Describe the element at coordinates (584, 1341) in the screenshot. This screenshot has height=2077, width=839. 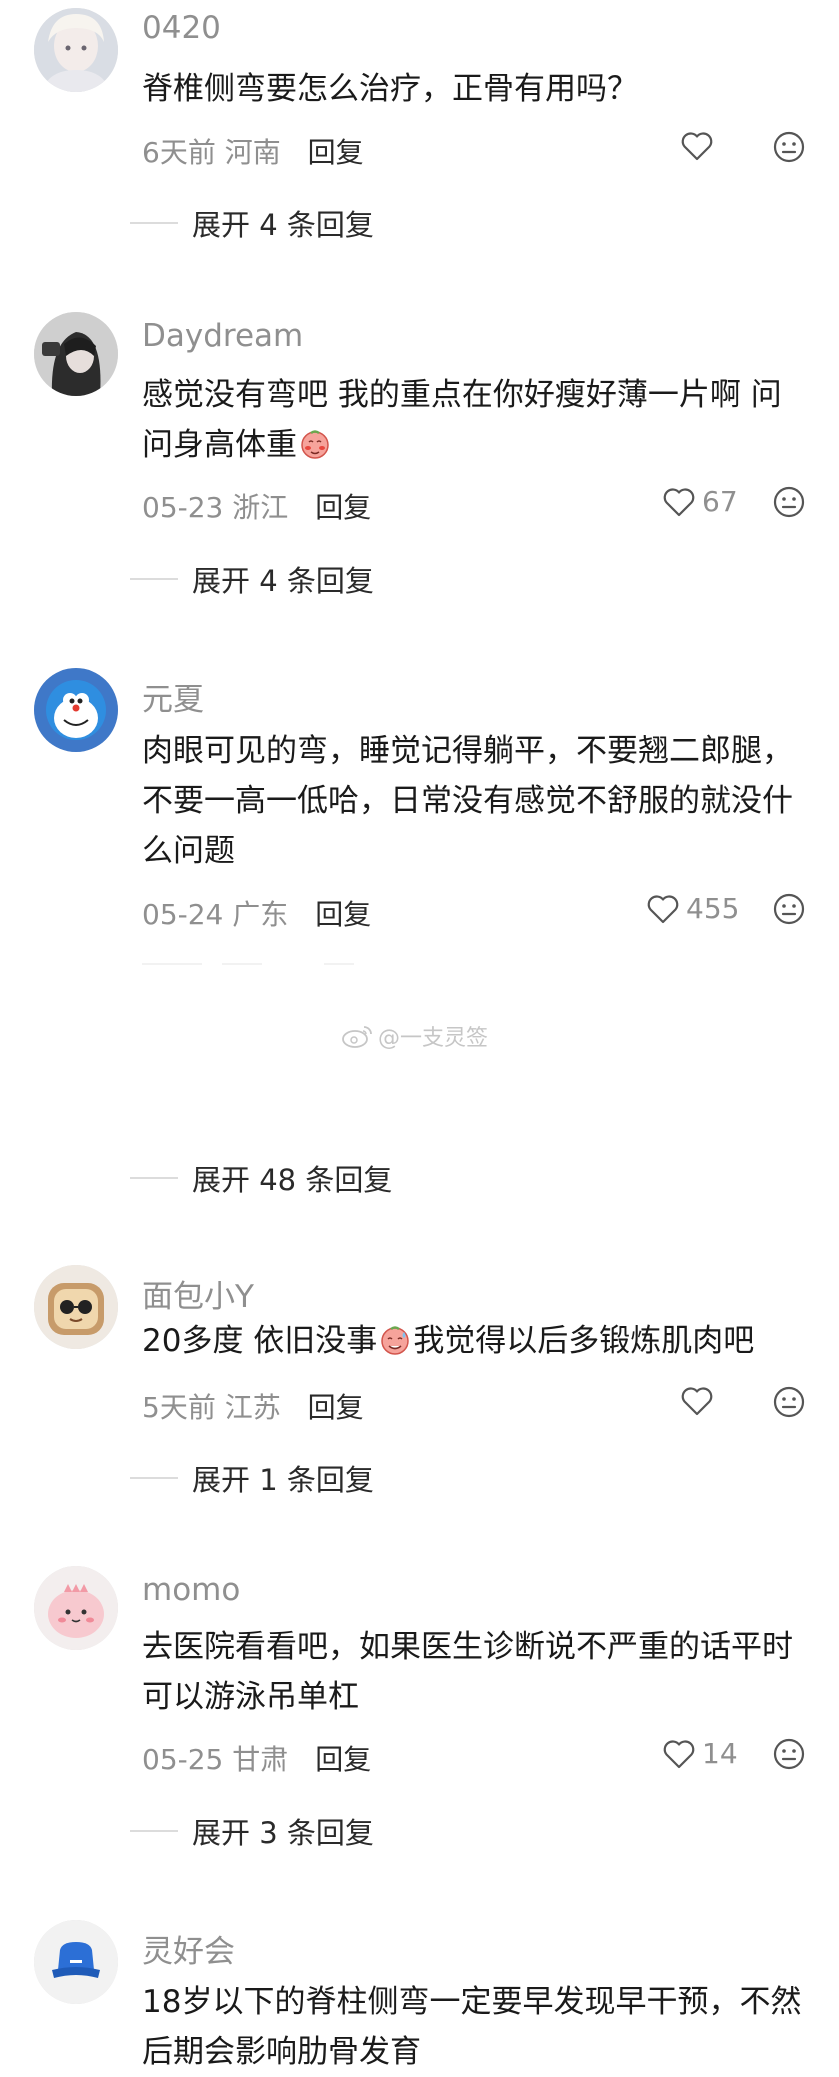
I see `comment-text-segment: 我觉得以后多锻炼肌肉吧` at that location.